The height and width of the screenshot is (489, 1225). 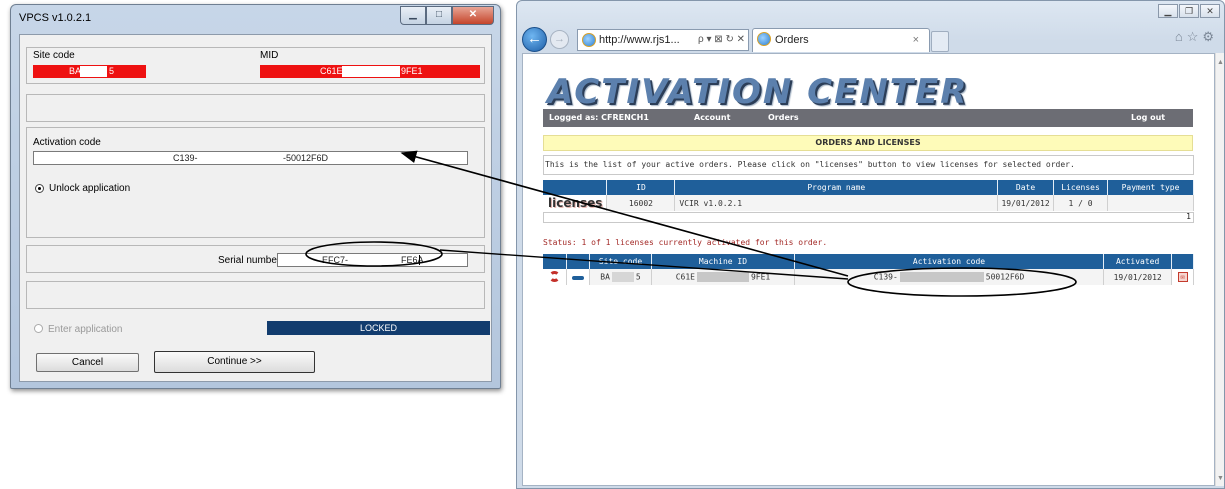 I want to click on license-machine-id: C61E 9FE1, so click(x=723, y=277).